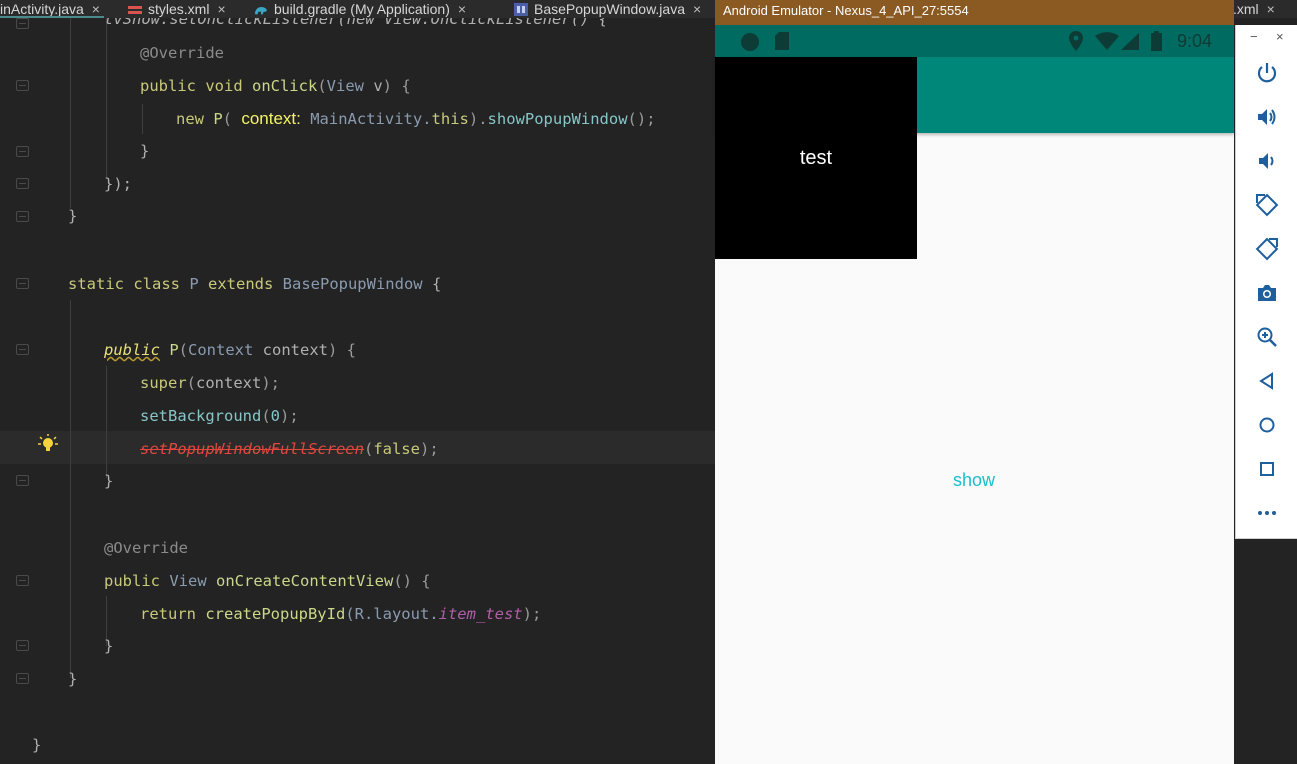 Image resolution: width=1297 pixels, height=764 pixels. Describe the element at coordinates (1267, 469) in the screenshot. I see `overview-icon` at that location.